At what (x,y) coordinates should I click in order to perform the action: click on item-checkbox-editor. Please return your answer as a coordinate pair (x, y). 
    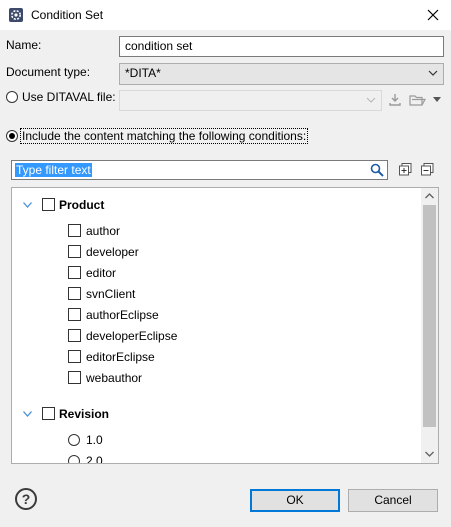
    Looking at the image, I should click on (74, 272).